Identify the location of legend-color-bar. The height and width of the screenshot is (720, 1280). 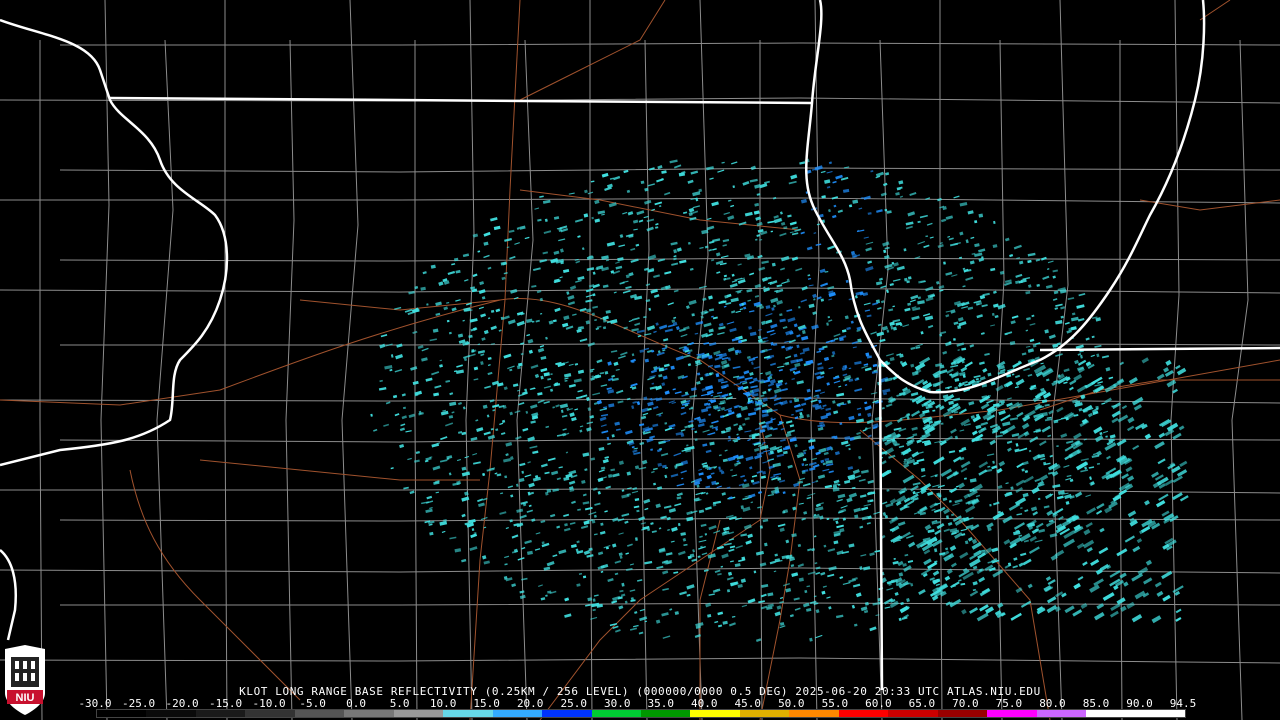
(641, 713).